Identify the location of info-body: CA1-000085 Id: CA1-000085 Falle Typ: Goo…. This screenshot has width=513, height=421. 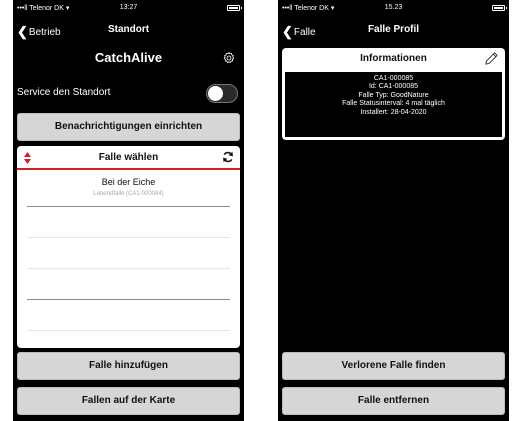
(393, 104).